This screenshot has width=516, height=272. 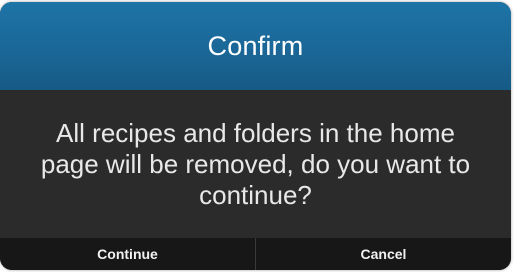 What do you see at coordinates (127, 254) in the screenshot?
I see `continue-button: Continue` at bounding box center [127, 254].